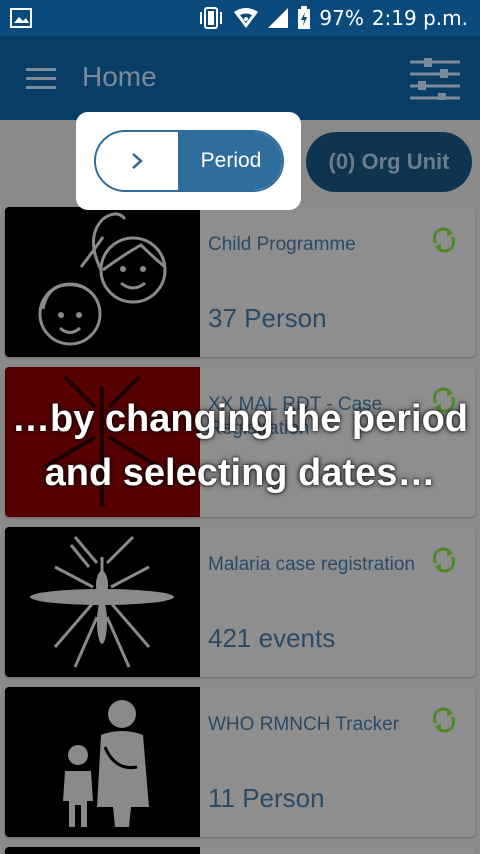 The width and height of the screenshot is (480, 854). Describe the element at coordinates (230, 161) in the screenshot. I see `period-label: Period` at that location.